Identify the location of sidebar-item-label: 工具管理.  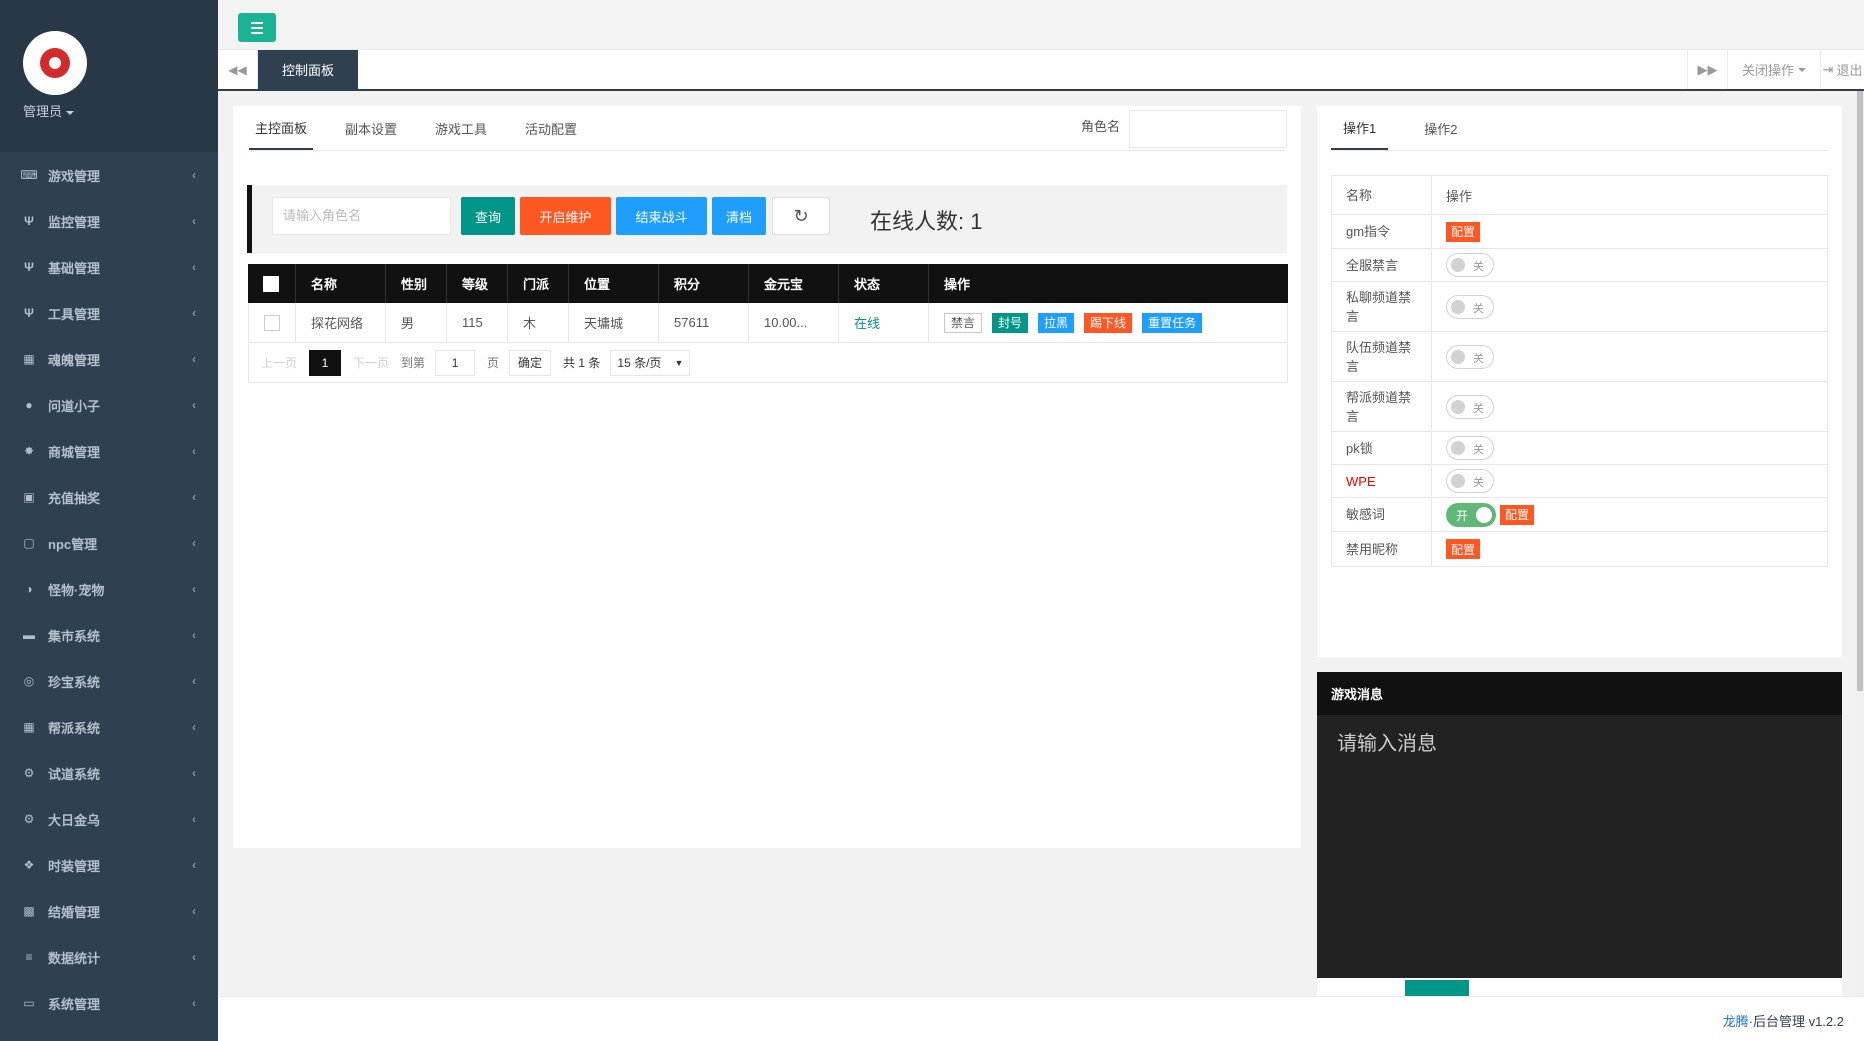
(74, 314).